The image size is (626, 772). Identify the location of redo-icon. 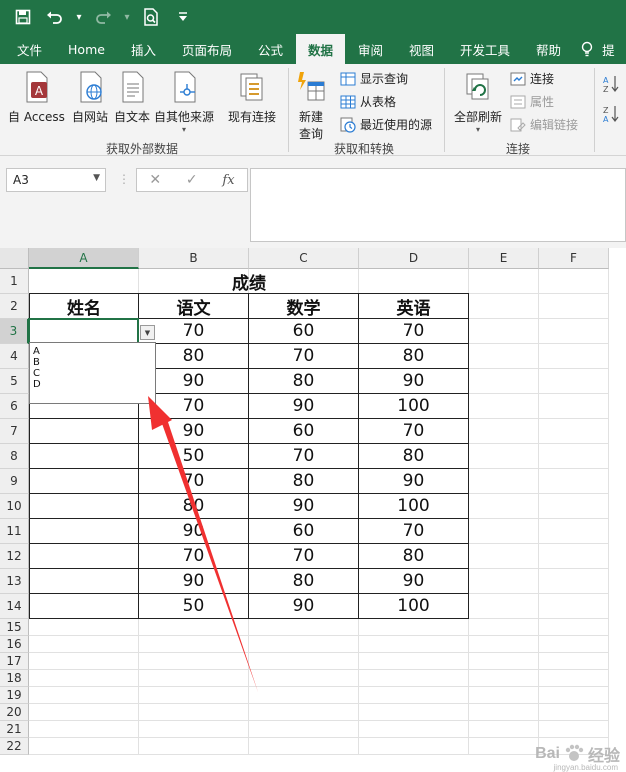
(103, 17).